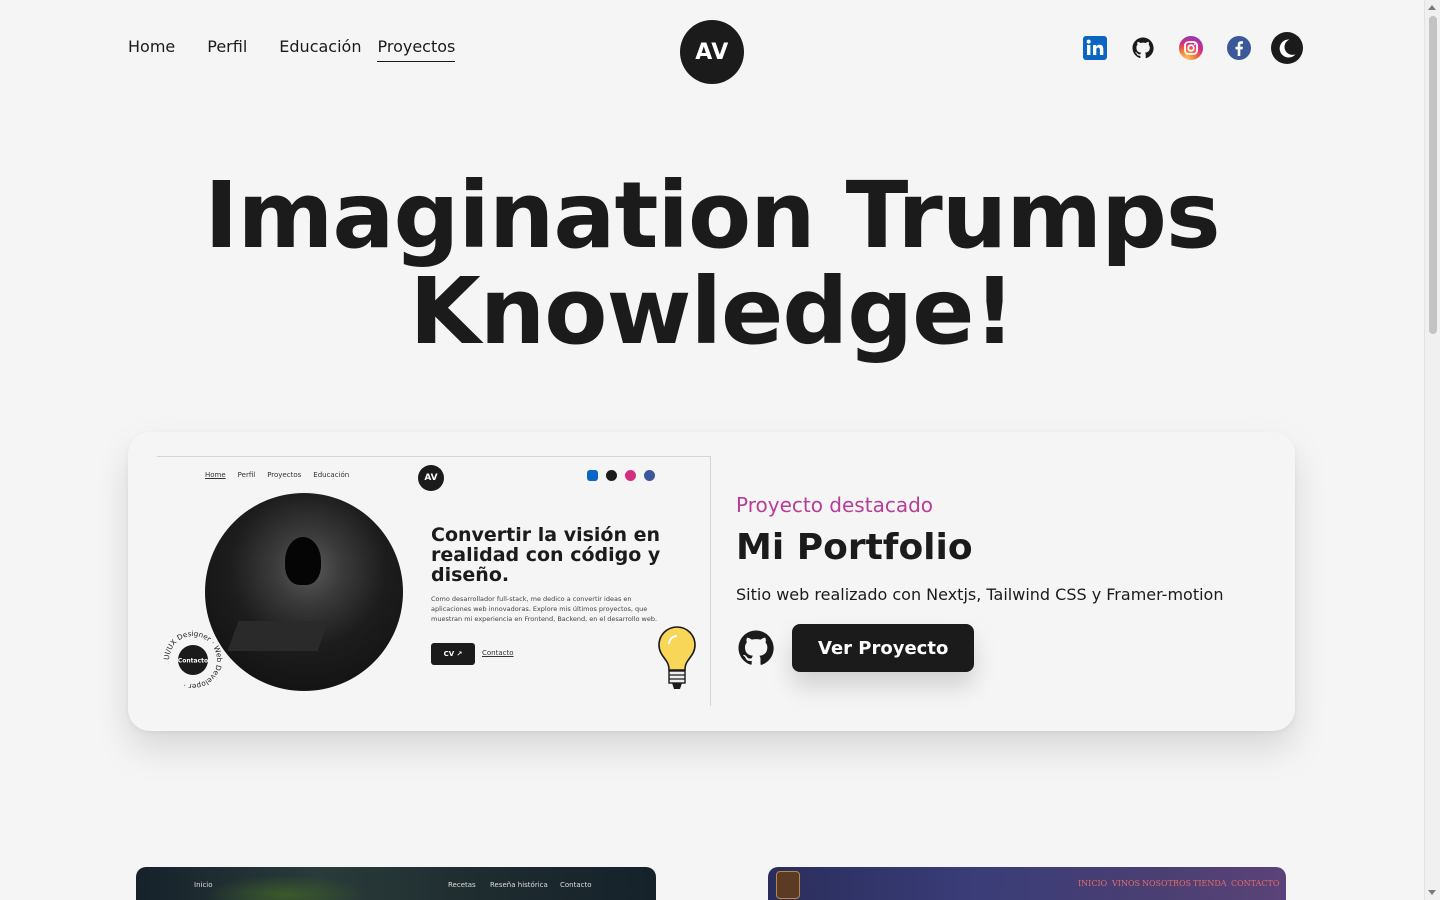 Image resolution: width=1440 pixels, height=900 pixels. I want to click on hood-shadow, so click(303, 561).